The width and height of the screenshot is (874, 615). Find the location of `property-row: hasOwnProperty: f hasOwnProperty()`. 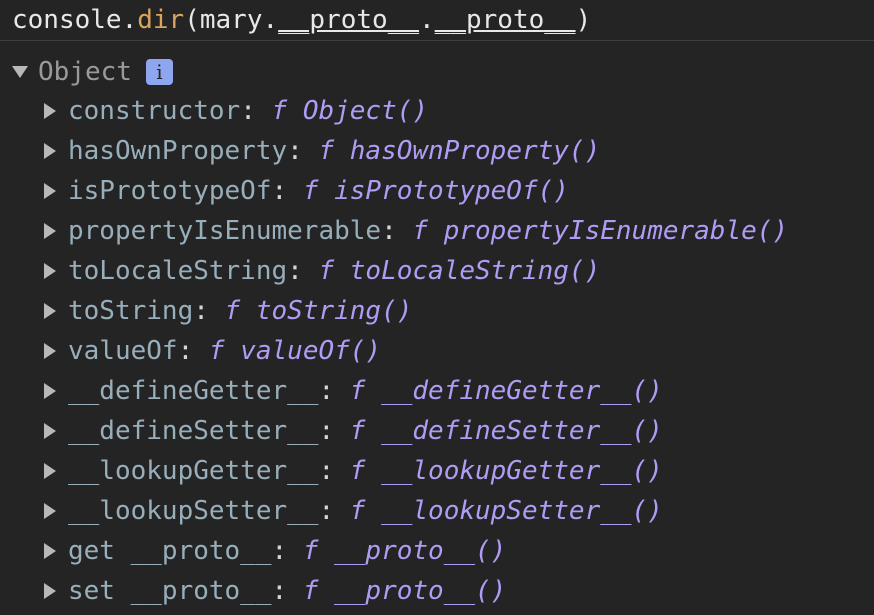

property-row: hasOwnProperty: f hasOwnProperty() is located at coordinates (416, 151).